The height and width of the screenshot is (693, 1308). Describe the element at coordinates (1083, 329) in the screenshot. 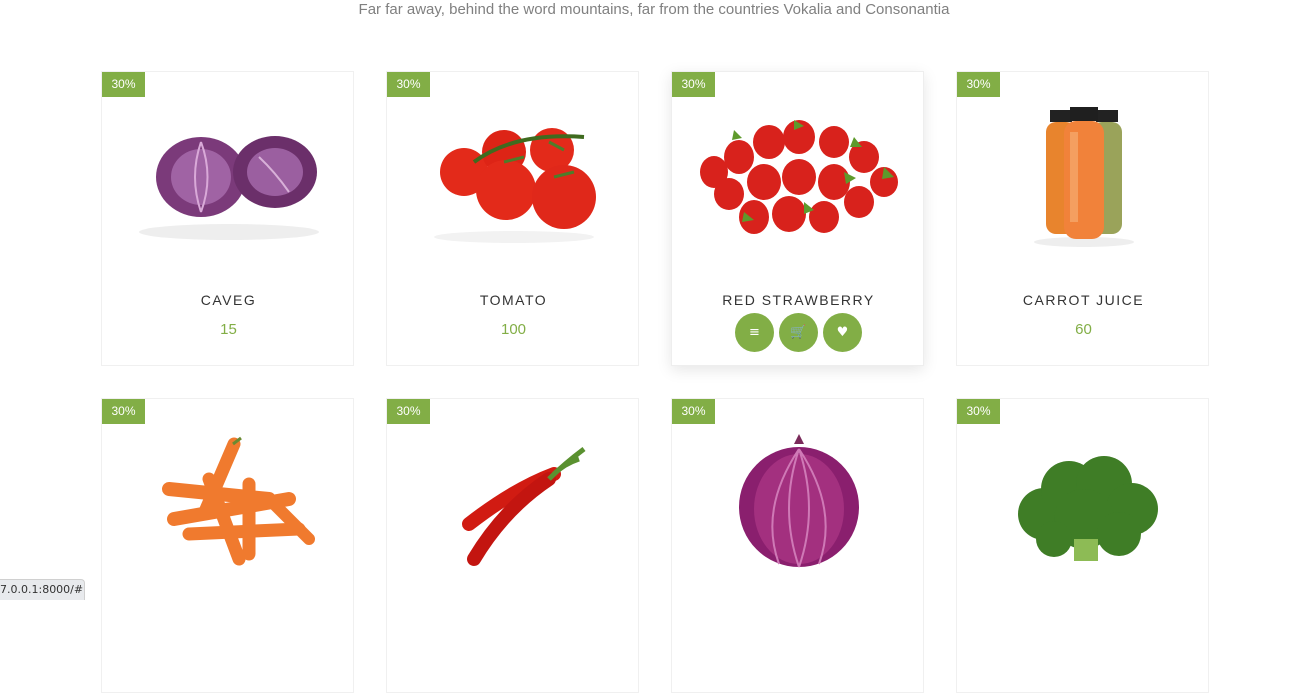

I see `product-price: 60` at that location.